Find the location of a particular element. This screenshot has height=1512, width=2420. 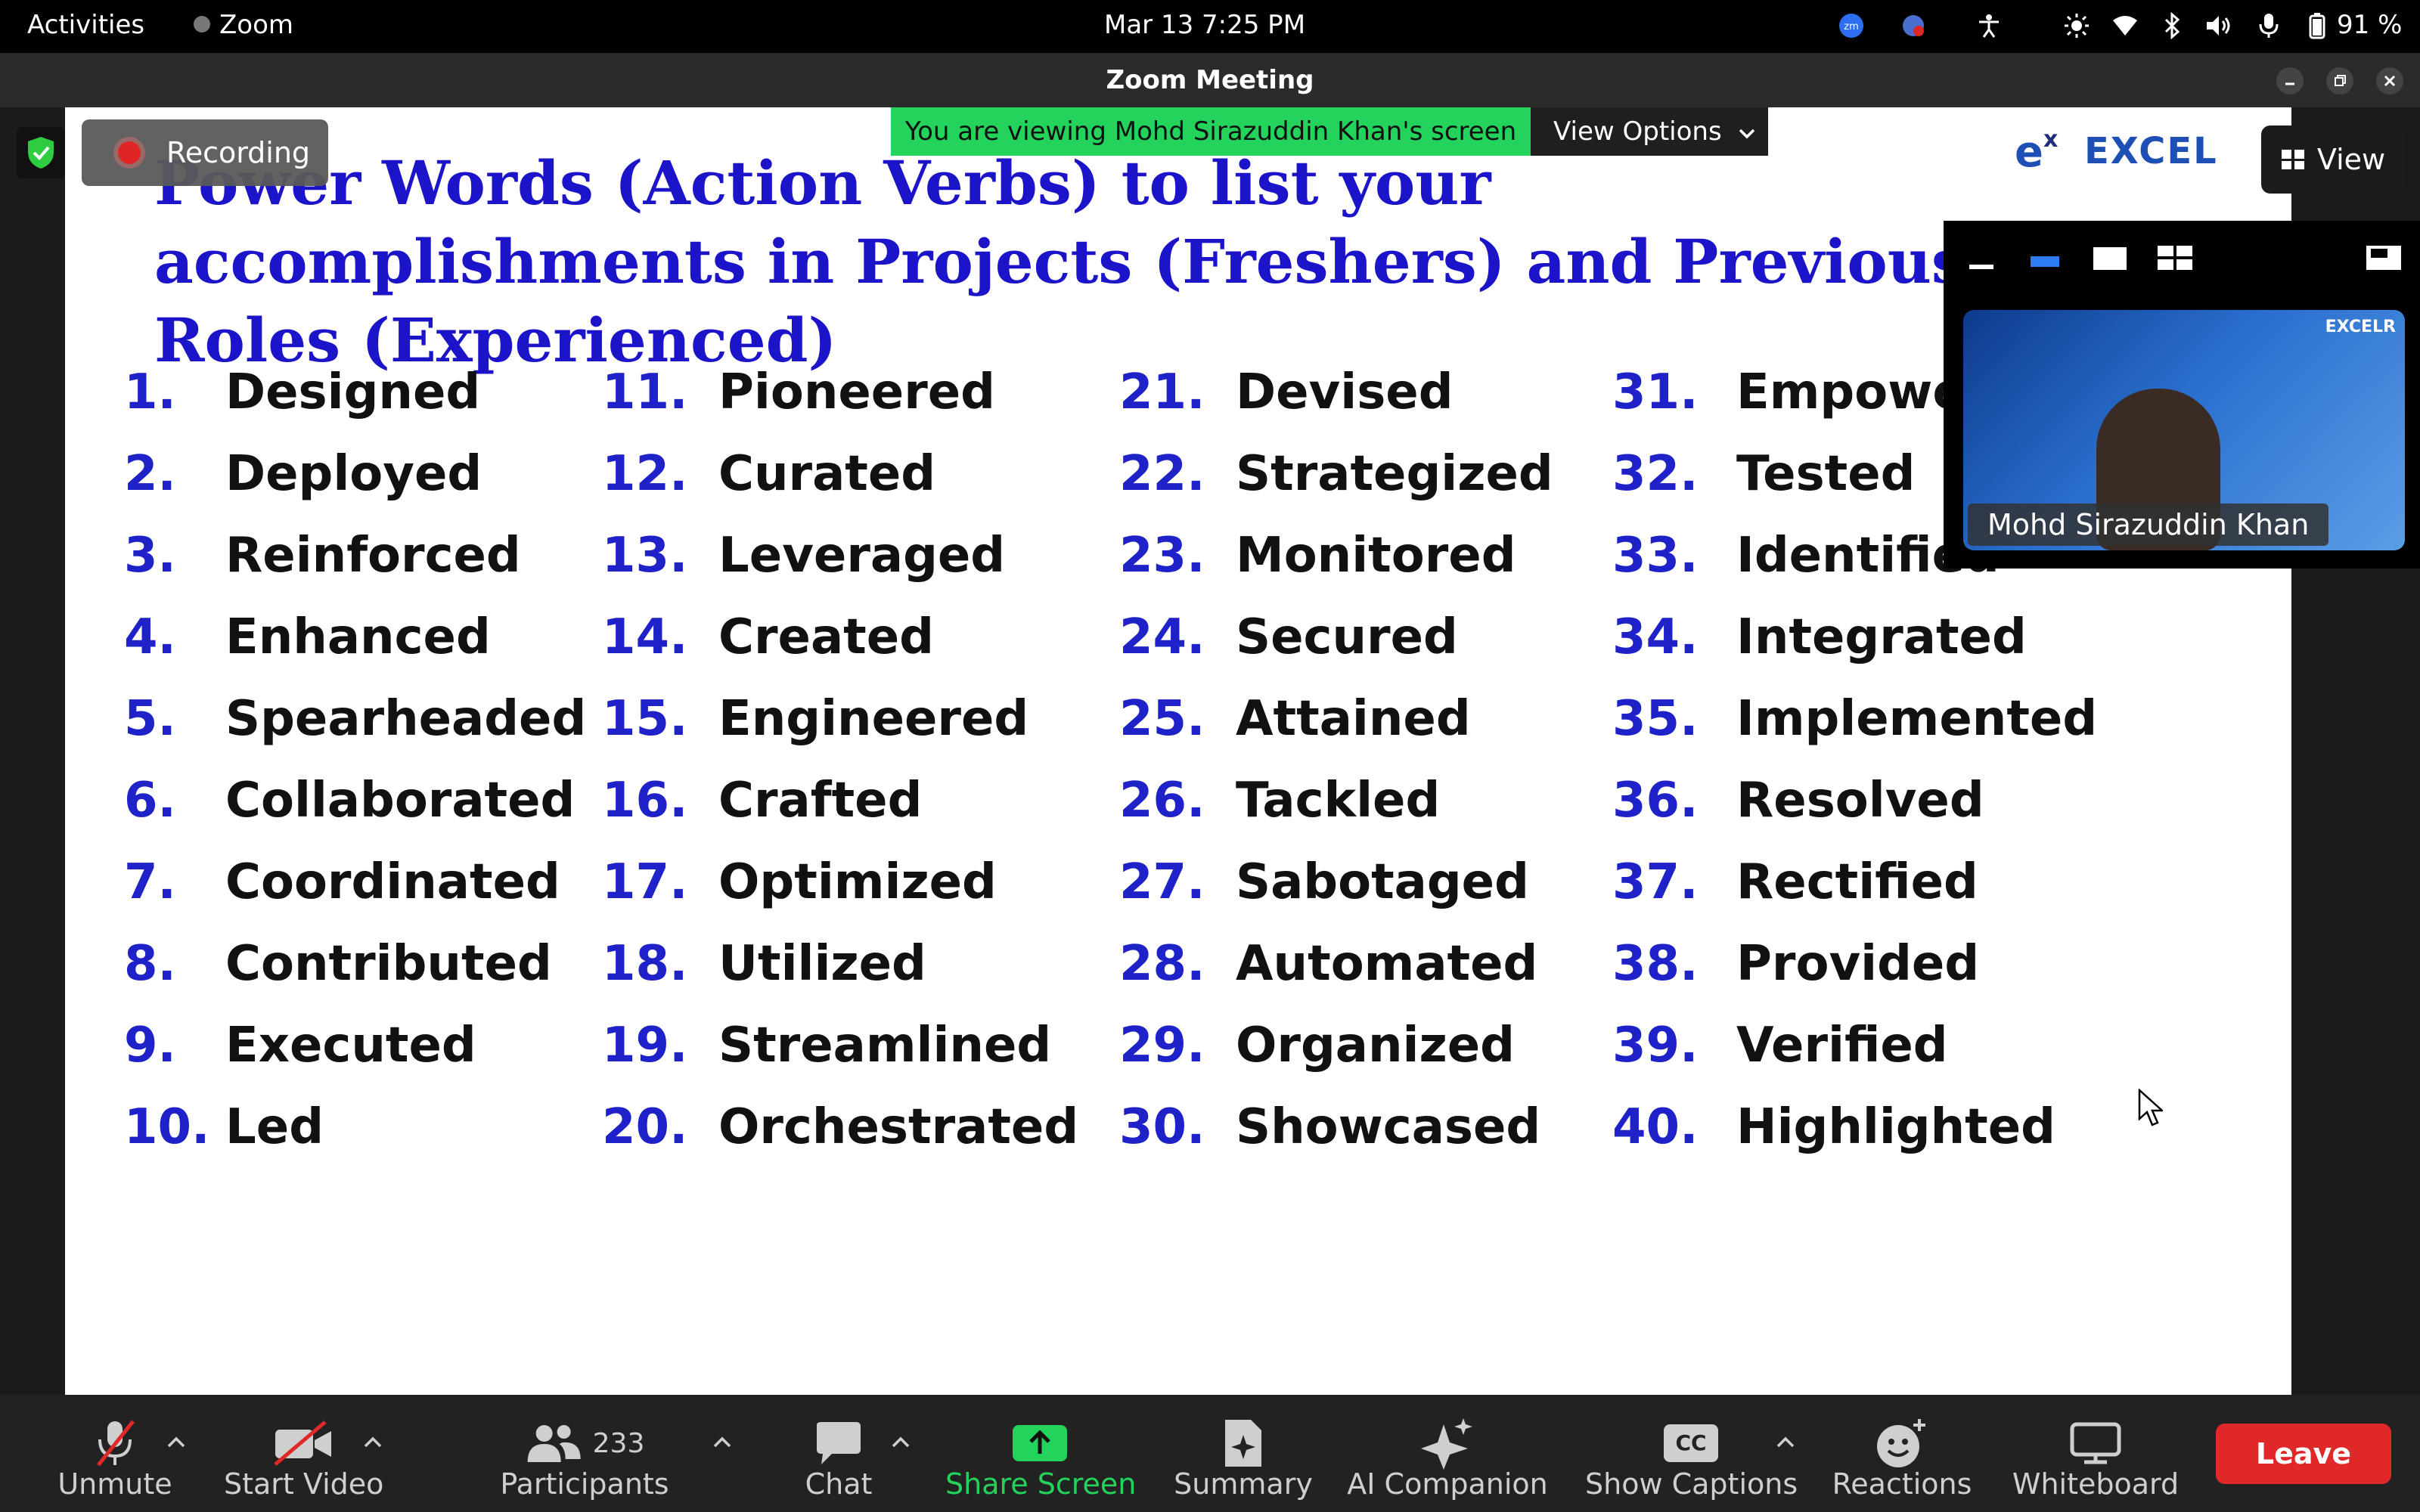

participants-count: 233 is located at coordinates (618, 1443).